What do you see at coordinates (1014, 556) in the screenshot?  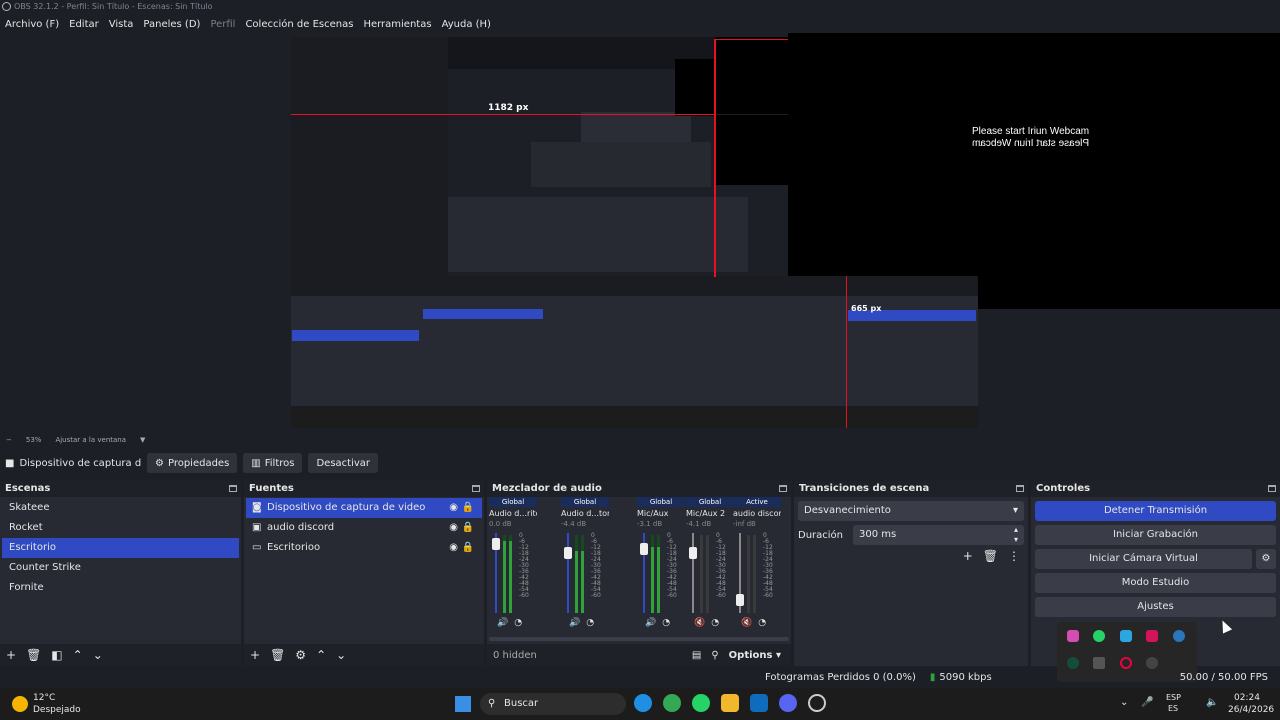 I see `more-options-icon: ⋮` at bounding box center [1014, 556].